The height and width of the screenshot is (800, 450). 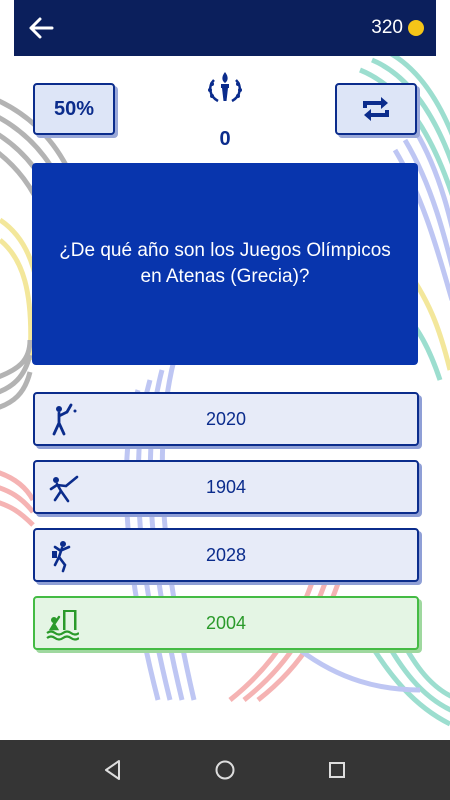 I want to click on fifty-fifty-label: 50%, so click(x=74, y=108).